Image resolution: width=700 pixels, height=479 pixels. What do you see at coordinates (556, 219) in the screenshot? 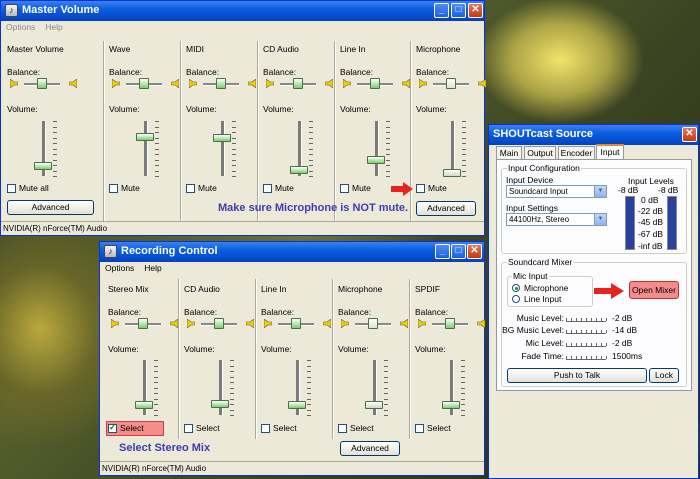
I see `input-settings-select: 44100Hz, Stereo ▼` at bounding box center [556, 219].